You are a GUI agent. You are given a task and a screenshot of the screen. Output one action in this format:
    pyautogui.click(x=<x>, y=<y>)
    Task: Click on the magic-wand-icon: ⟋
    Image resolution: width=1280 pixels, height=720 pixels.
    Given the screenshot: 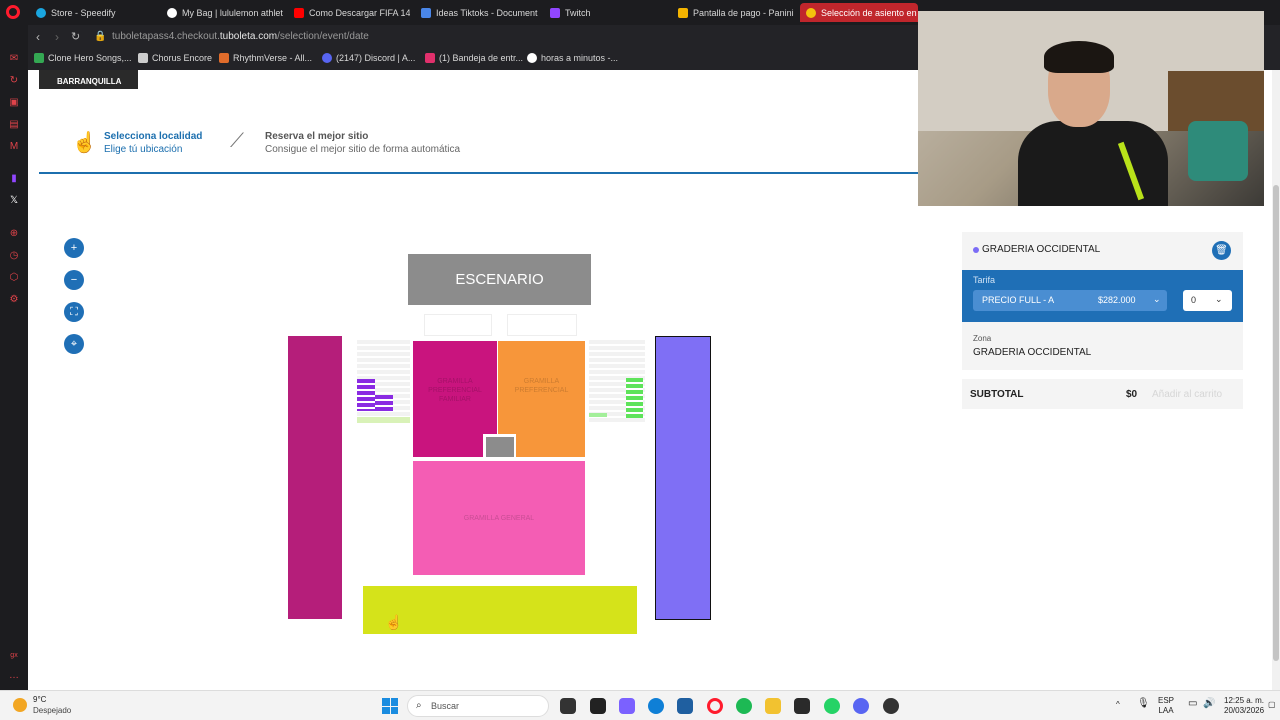 What is the action you would take?
    pyautogui.click(x=237, y=141)
    